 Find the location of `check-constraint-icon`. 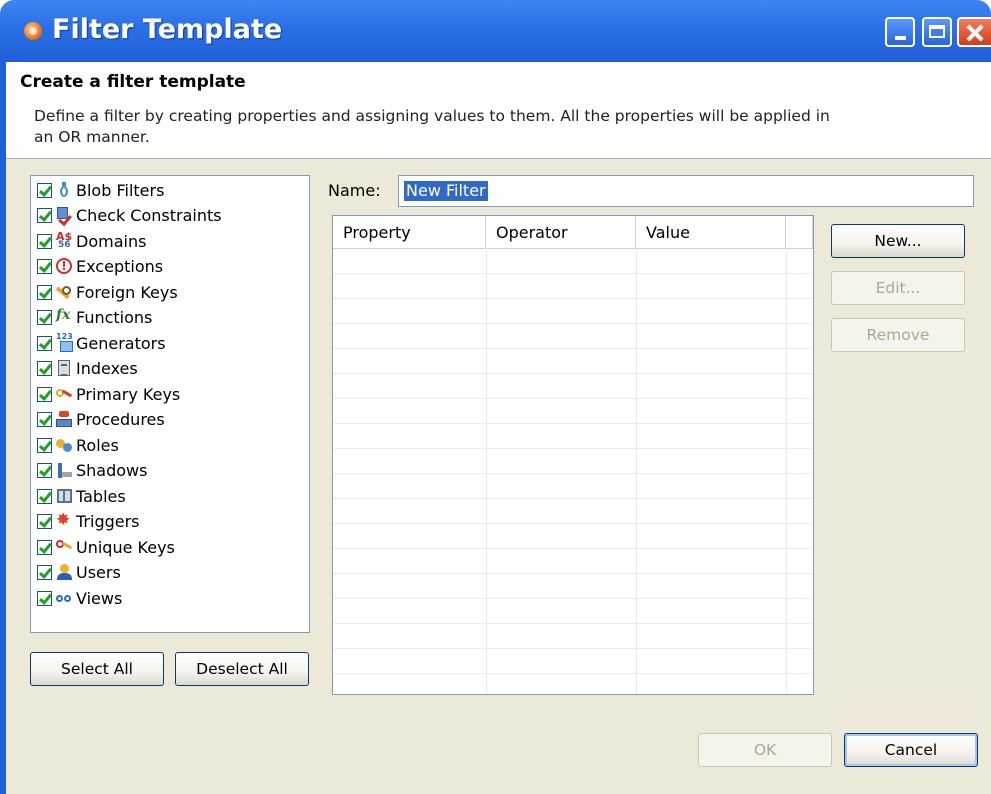

check-constraint-icon is located at coordinates (64, 215).